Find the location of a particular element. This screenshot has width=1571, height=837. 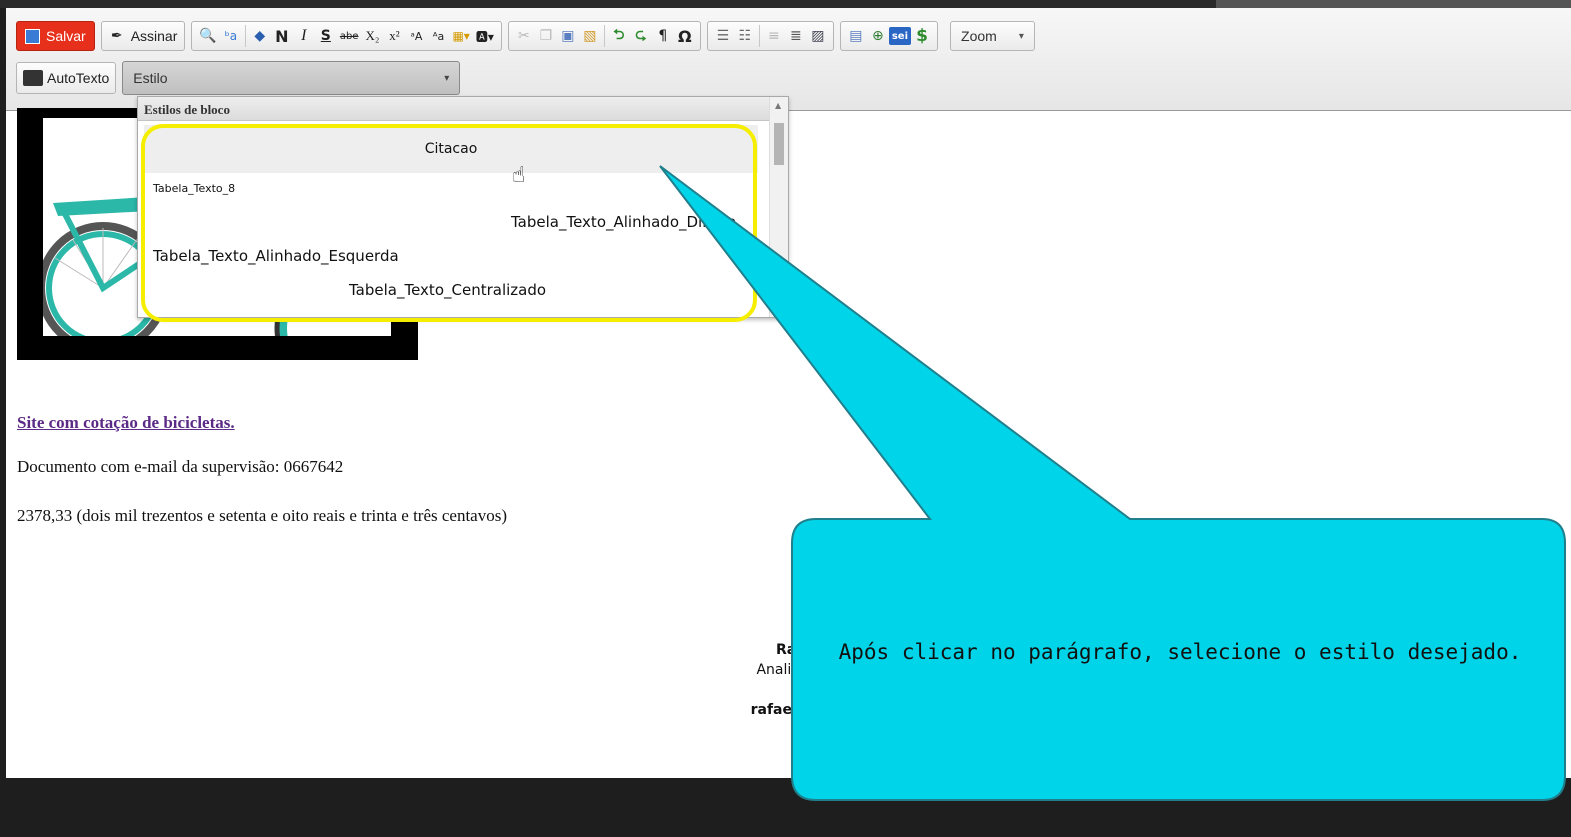

scroll-up-arrow-icon: ▲ is located at coordinates (778, 105).